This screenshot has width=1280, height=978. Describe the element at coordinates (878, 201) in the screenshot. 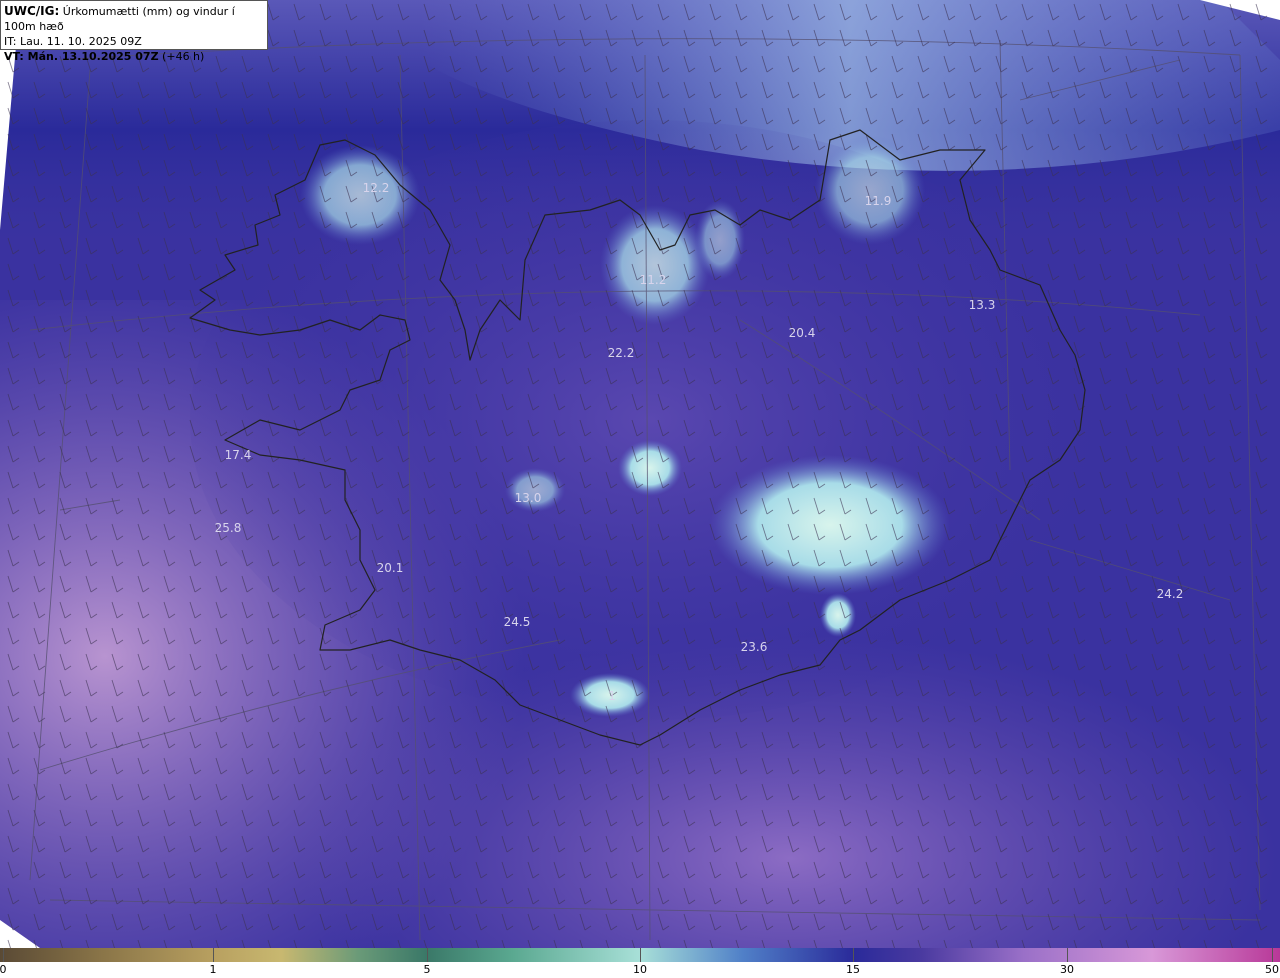

I see `precip-value-label: 11.9` at that location.